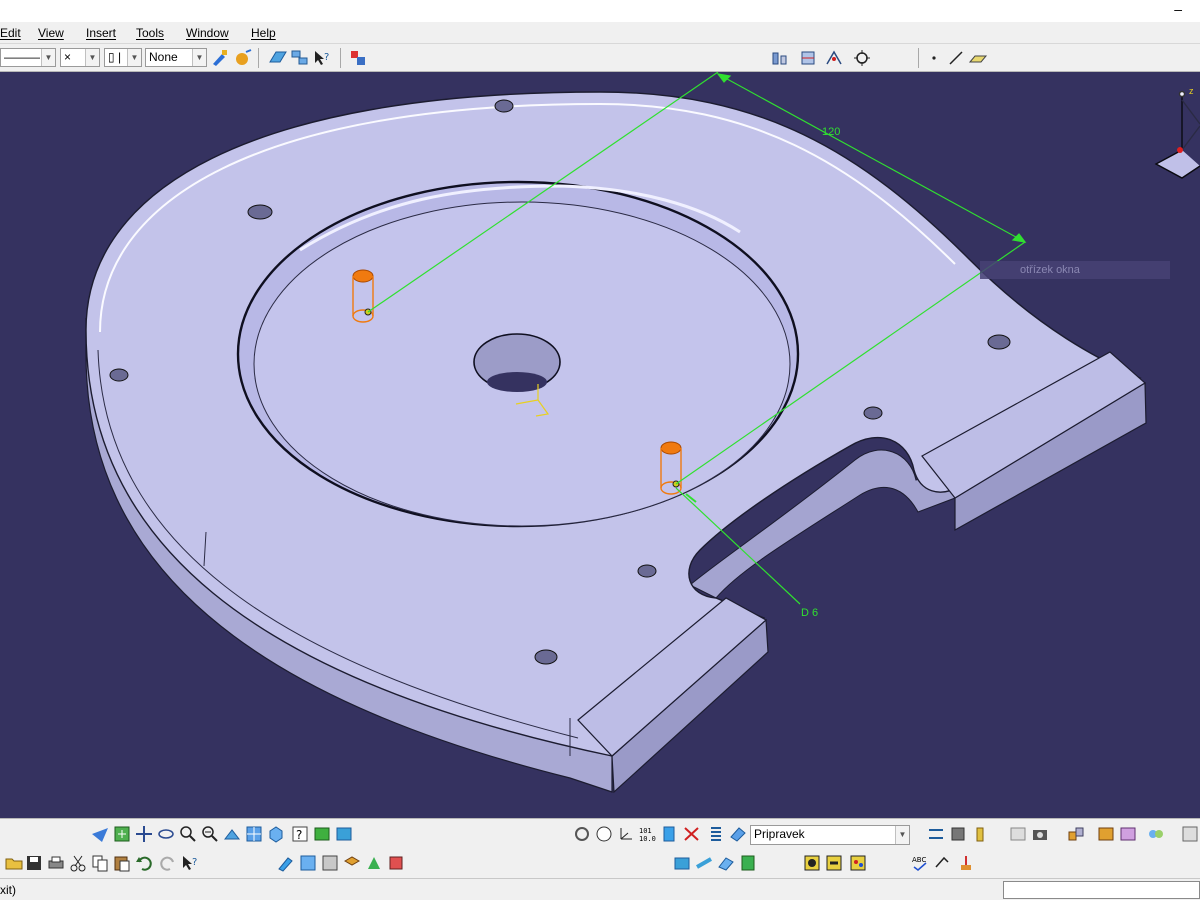  I want to click on menu-view: View, so click(51, 33).